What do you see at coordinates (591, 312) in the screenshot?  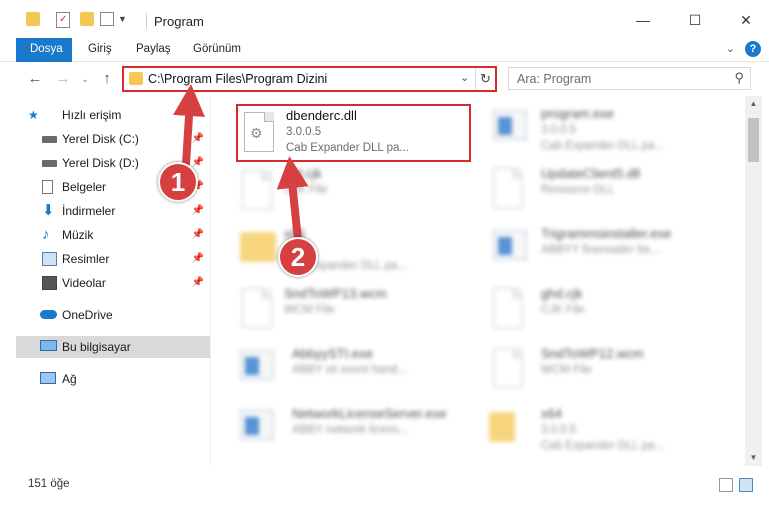 I see `file-item: ghd.cjk CJK File` at bounding box center [591, 312].